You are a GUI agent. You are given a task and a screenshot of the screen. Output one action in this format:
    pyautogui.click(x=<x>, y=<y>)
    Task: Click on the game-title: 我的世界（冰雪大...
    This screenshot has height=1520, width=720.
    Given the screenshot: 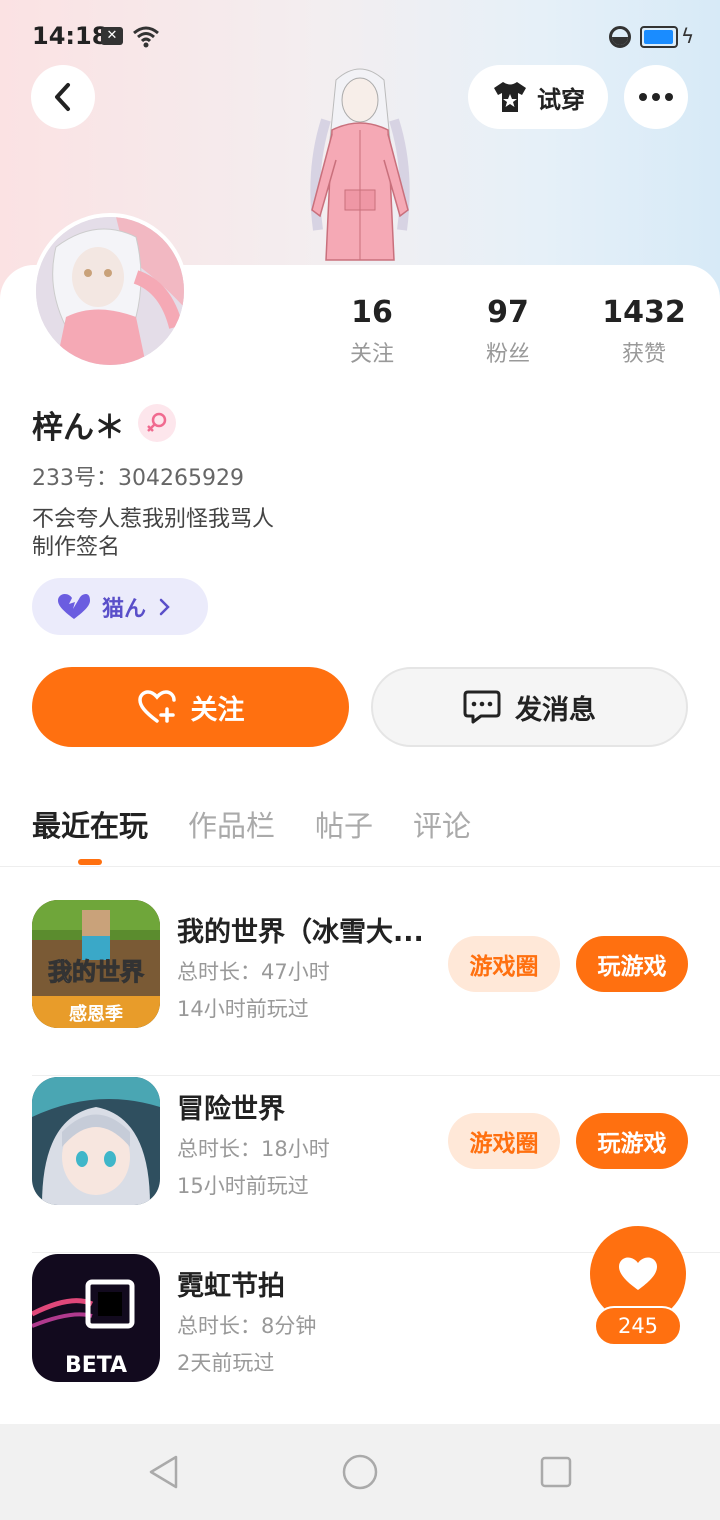 What is the action you would take?
    pyautogui.click(x=300, y=932)
    